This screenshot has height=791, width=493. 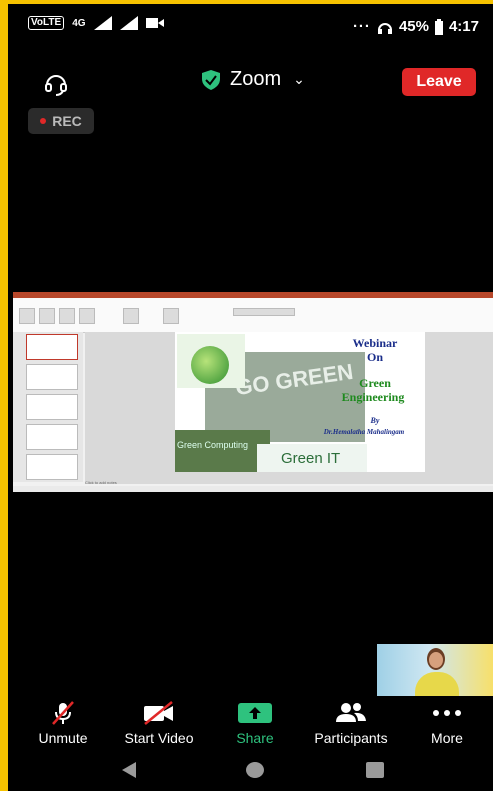 I want to click on back-icon, so click(x=129, y=770).